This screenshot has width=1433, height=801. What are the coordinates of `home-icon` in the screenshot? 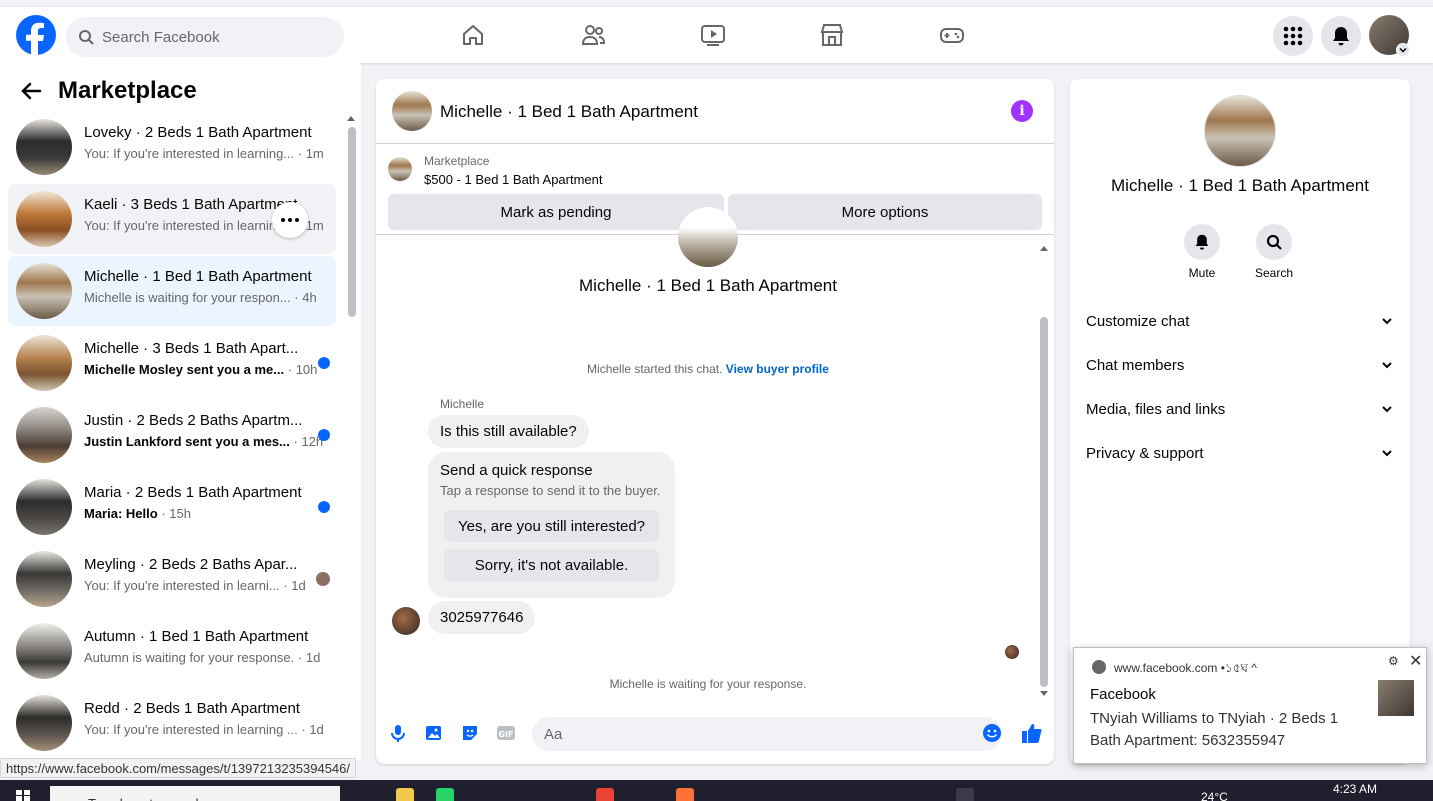 It's located at (473, 35).